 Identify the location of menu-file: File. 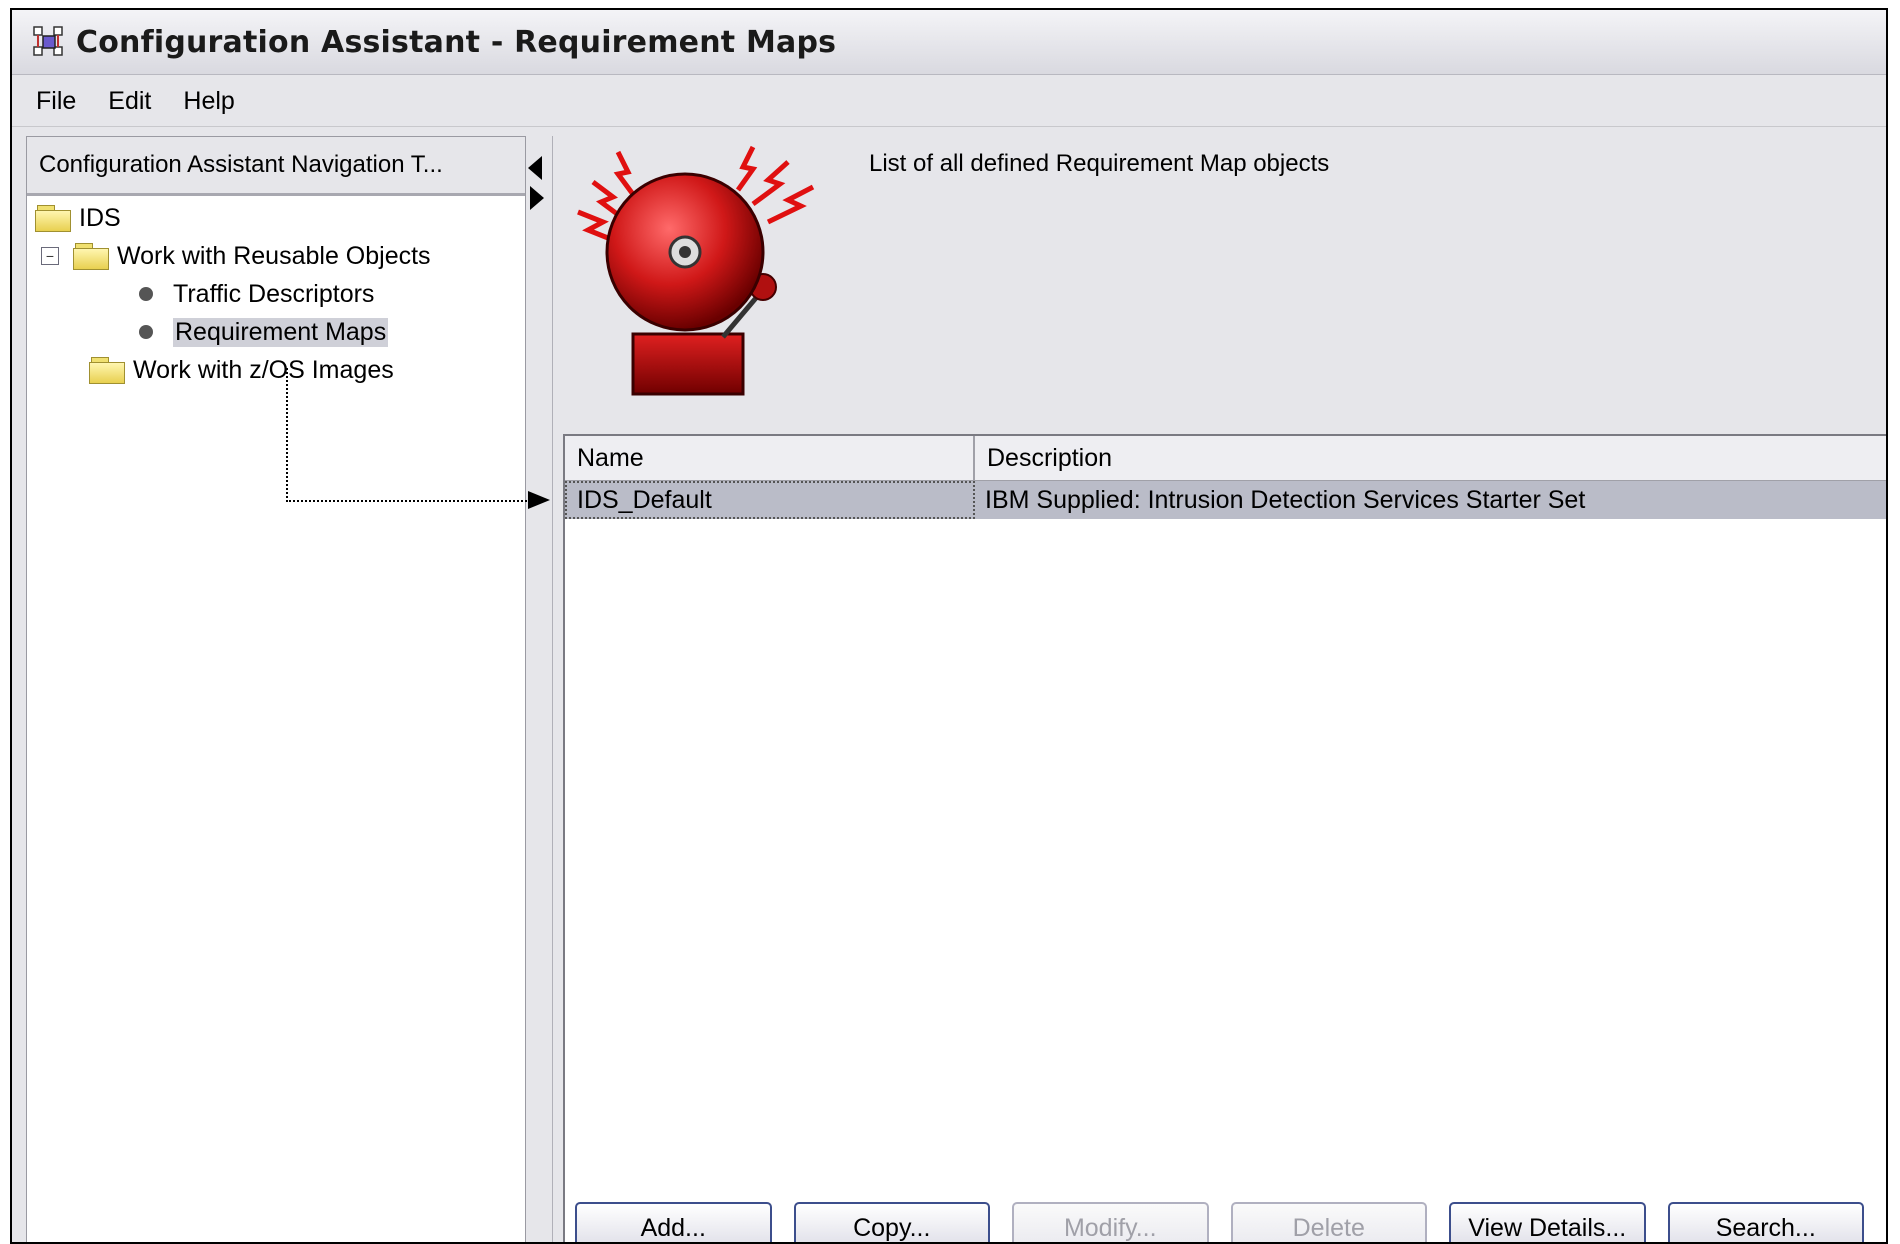
(56, 101).